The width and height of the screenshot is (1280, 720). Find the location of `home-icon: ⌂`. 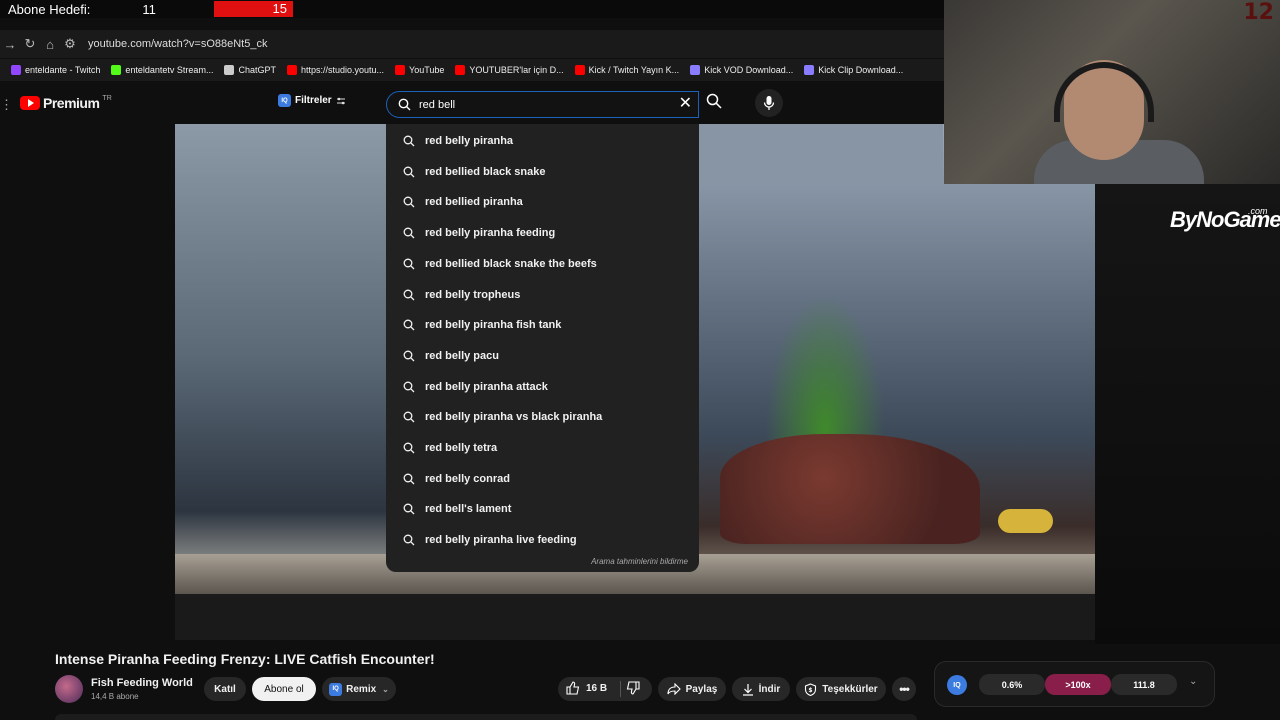

home-icon: ⌂ is located at coordinates (50, 44).